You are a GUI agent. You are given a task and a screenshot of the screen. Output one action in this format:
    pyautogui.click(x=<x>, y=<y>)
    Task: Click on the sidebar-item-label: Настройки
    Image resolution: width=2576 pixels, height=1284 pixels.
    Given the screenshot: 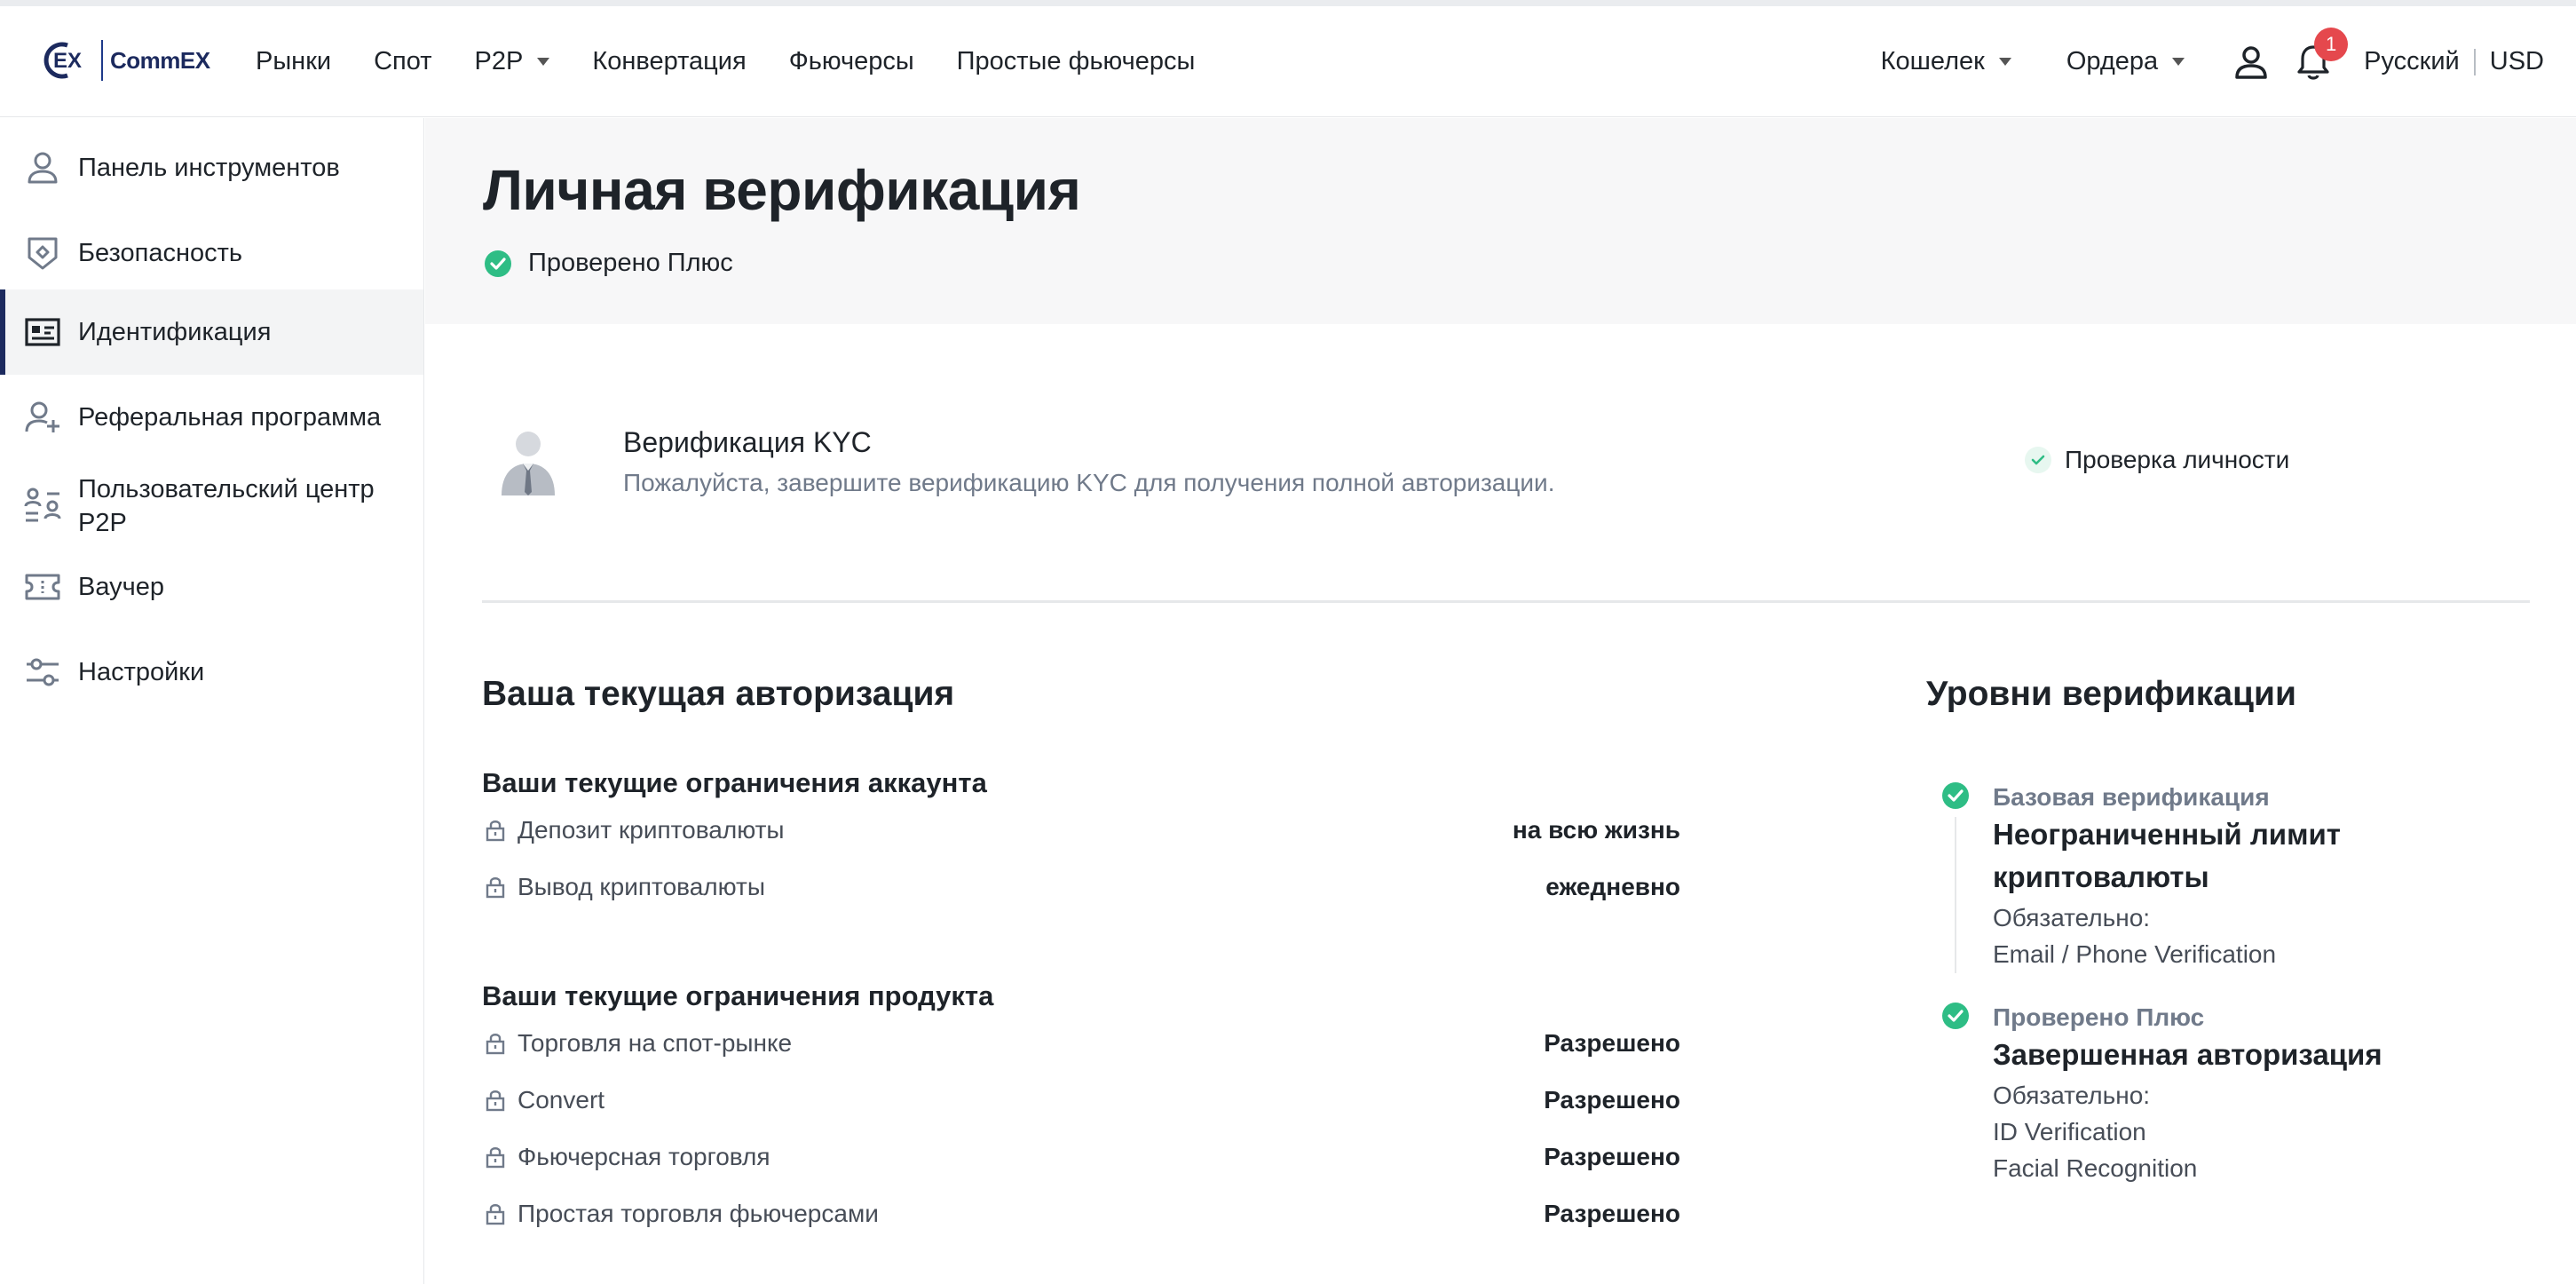 What is the action you would take?
    pyautogui.click(x=141, y=672)
    